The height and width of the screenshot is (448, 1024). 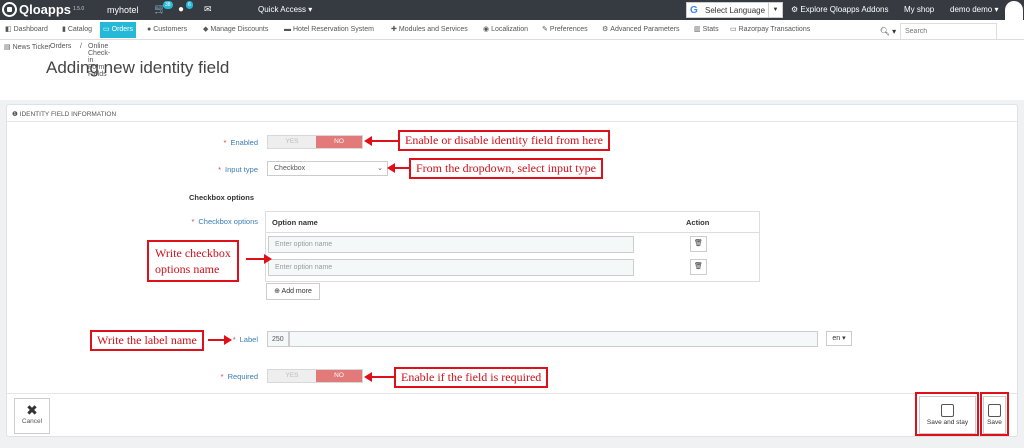 I want to click on cancel-button: ✖ Cancel, so click(x=32, y=416).